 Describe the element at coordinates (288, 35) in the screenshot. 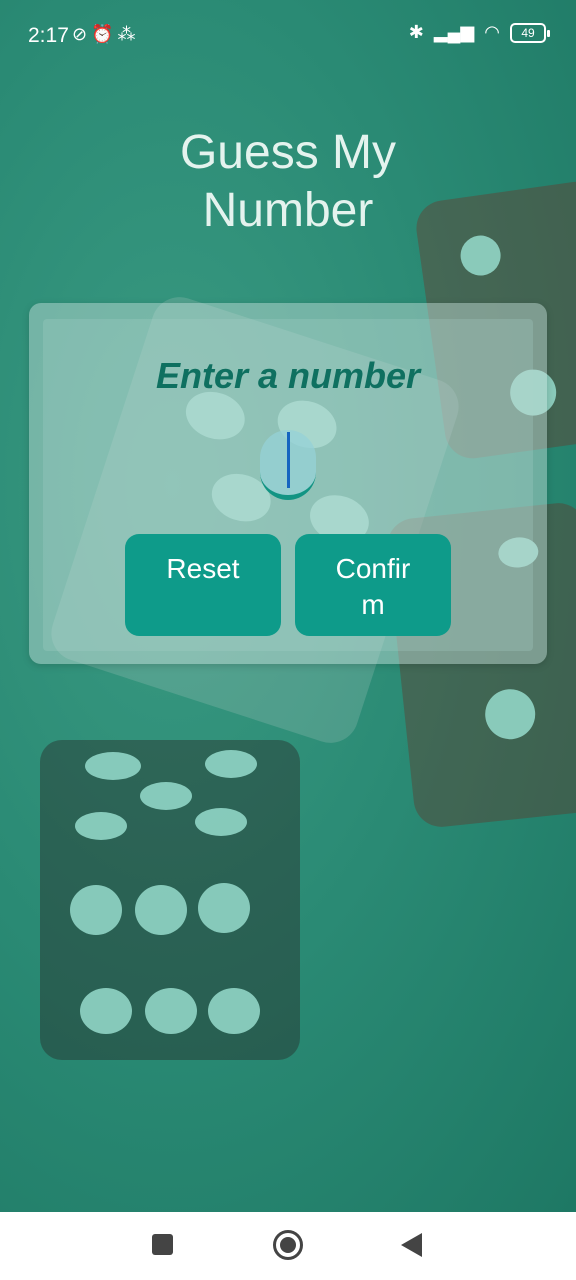

I see `status-bar: 2:17 ⊘⏰⁂ ✱ ▂▄▆ ◠ 49` at that location.